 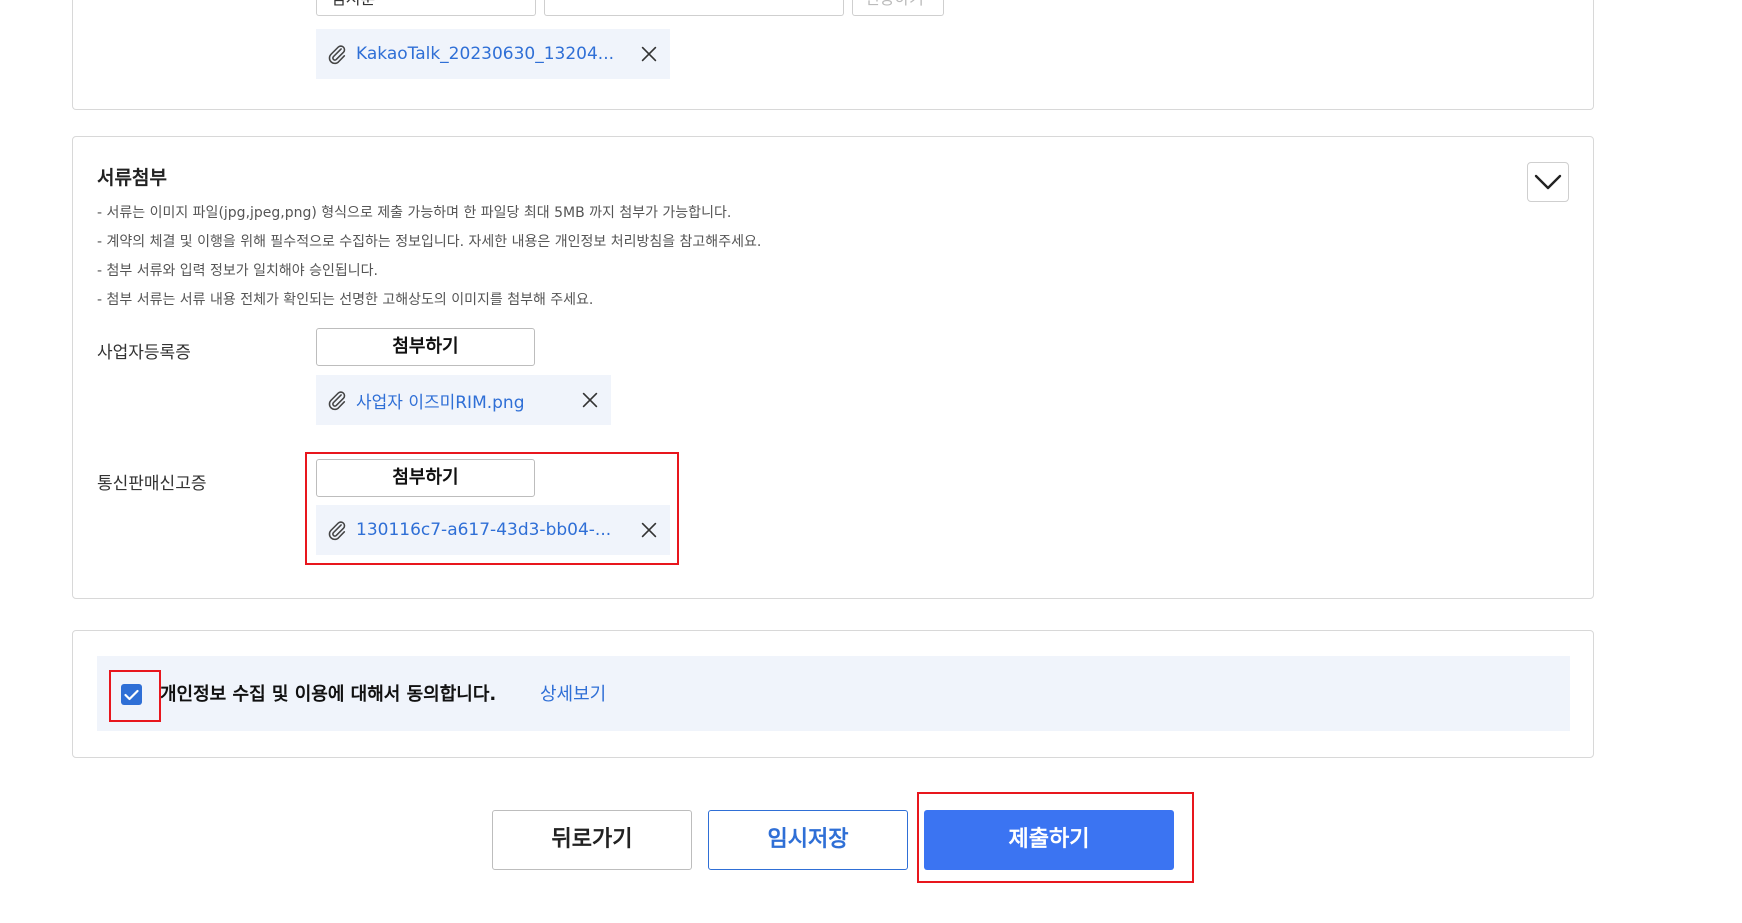 I want to click on consent-card: 개인정보 수집 및 이용에 대해서 동의합니다. 상세보기, so click(x=833, y=694).